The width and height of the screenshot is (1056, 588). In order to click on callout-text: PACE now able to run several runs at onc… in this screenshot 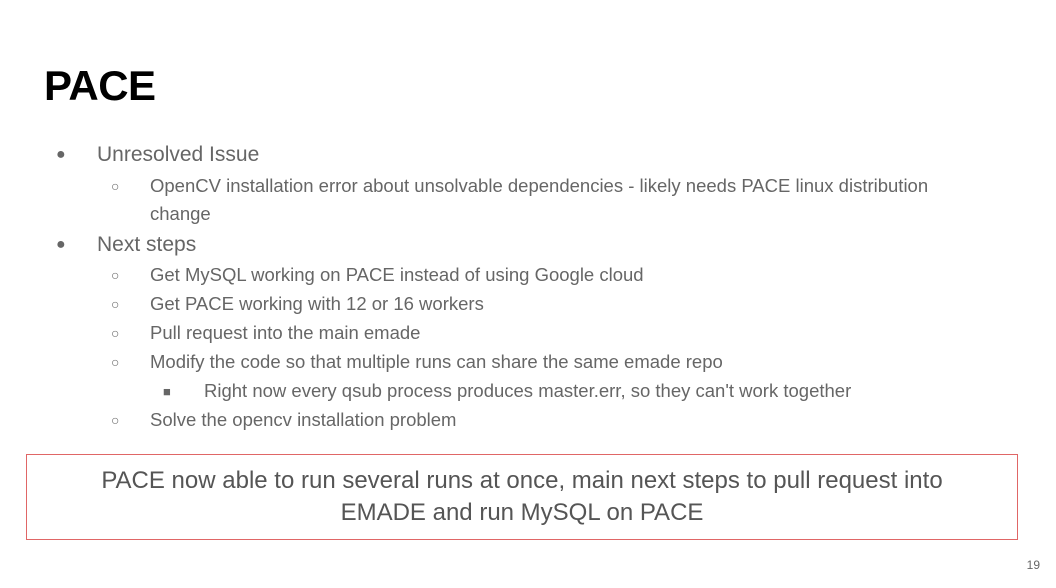, I will do `click(522, 496)`.